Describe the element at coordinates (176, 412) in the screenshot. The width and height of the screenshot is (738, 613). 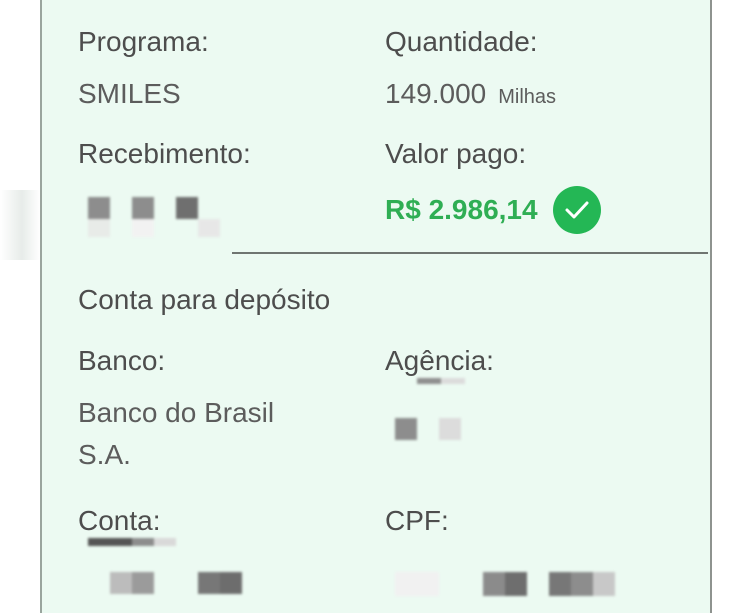
I see `bank-value-line1: Banco do Brasil` at that location.